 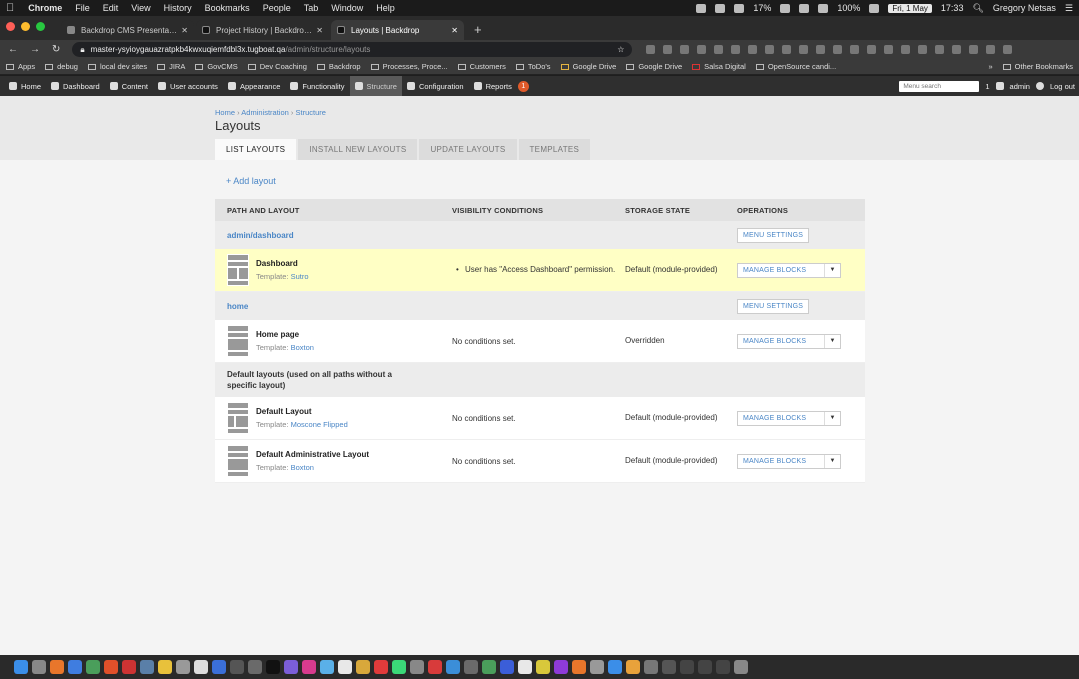 I want to click on path-link: admin/dashboard, so click(x=260, y=235).